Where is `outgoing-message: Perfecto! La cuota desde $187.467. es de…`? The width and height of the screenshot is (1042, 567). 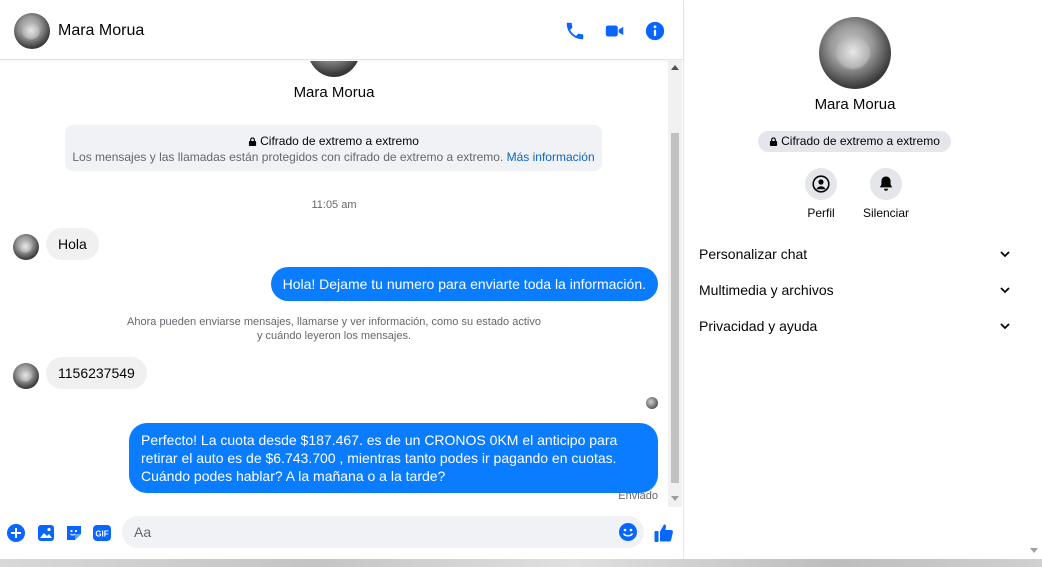
outgoing-message: Perfecto! La cuota desde $187.467. es de… is located at coordinates (393, 458).